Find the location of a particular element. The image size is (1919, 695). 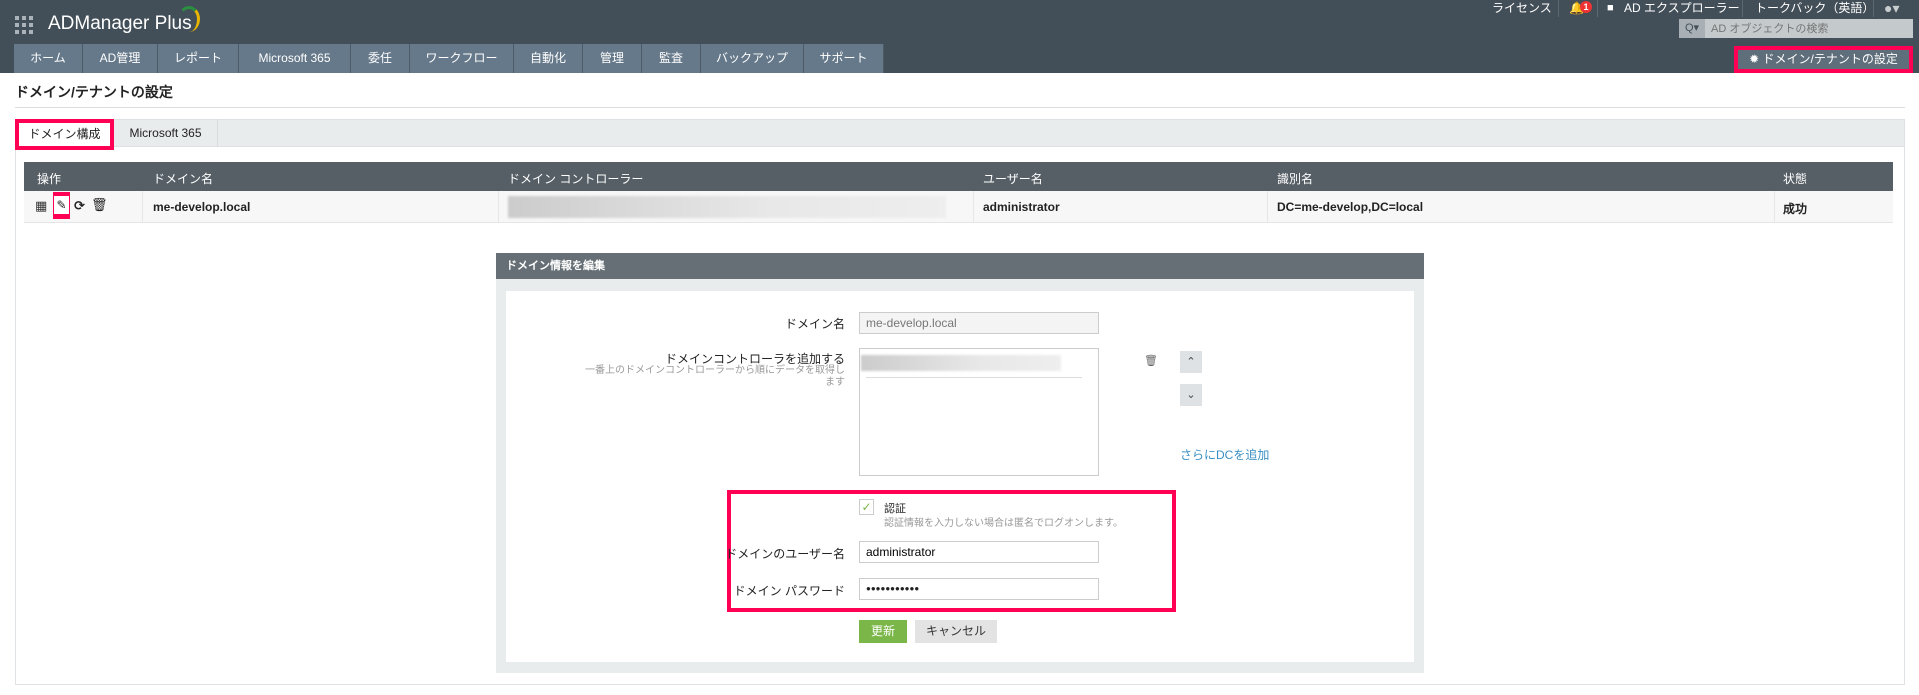

col-domain: ドメイン名 is located at coordinates (183, 178).